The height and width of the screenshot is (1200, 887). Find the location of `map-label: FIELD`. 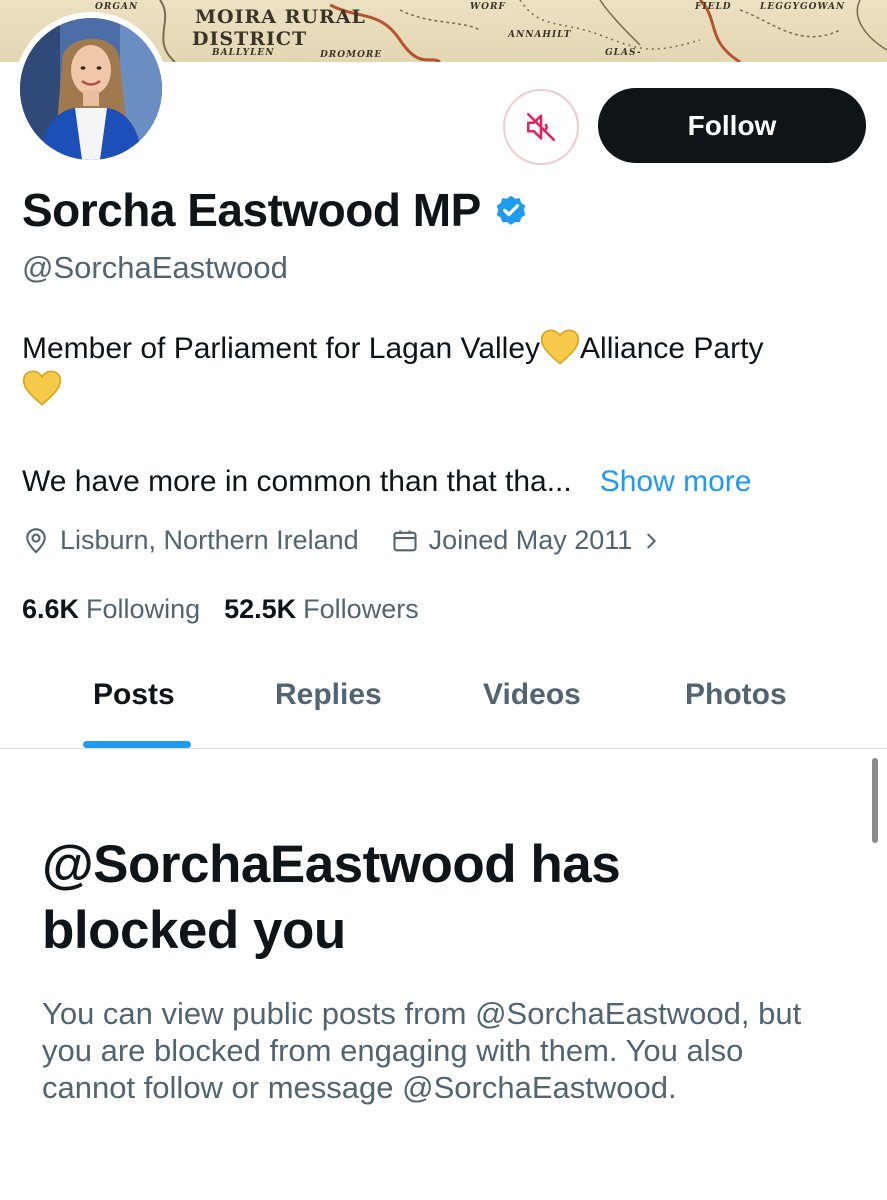

map-label: FIELD is located at coordinates (713, 7).